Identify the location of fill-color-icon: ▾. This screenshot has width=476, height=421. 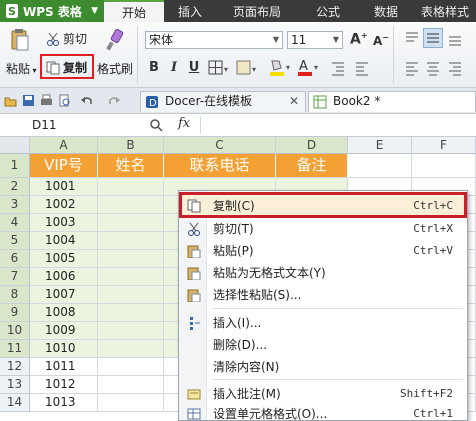
(281, 68).